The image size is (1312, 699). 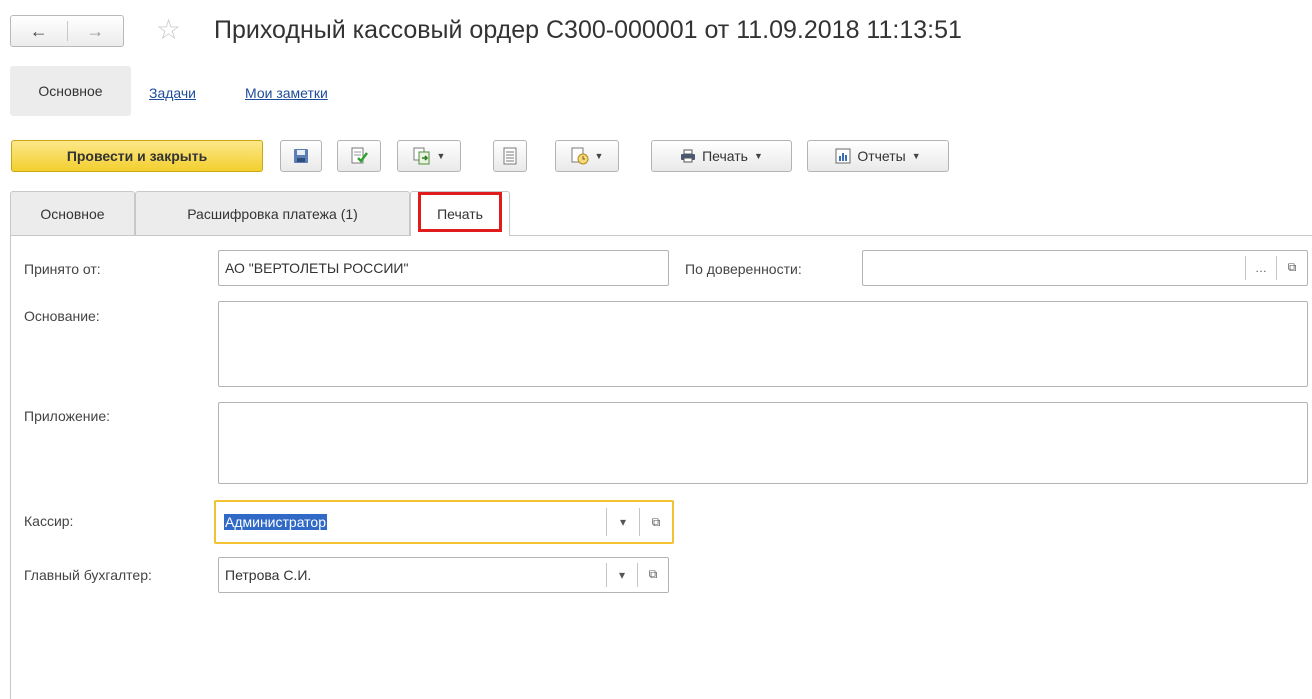 I want to click on tab-print-highlight, so click(x=460, y=212).